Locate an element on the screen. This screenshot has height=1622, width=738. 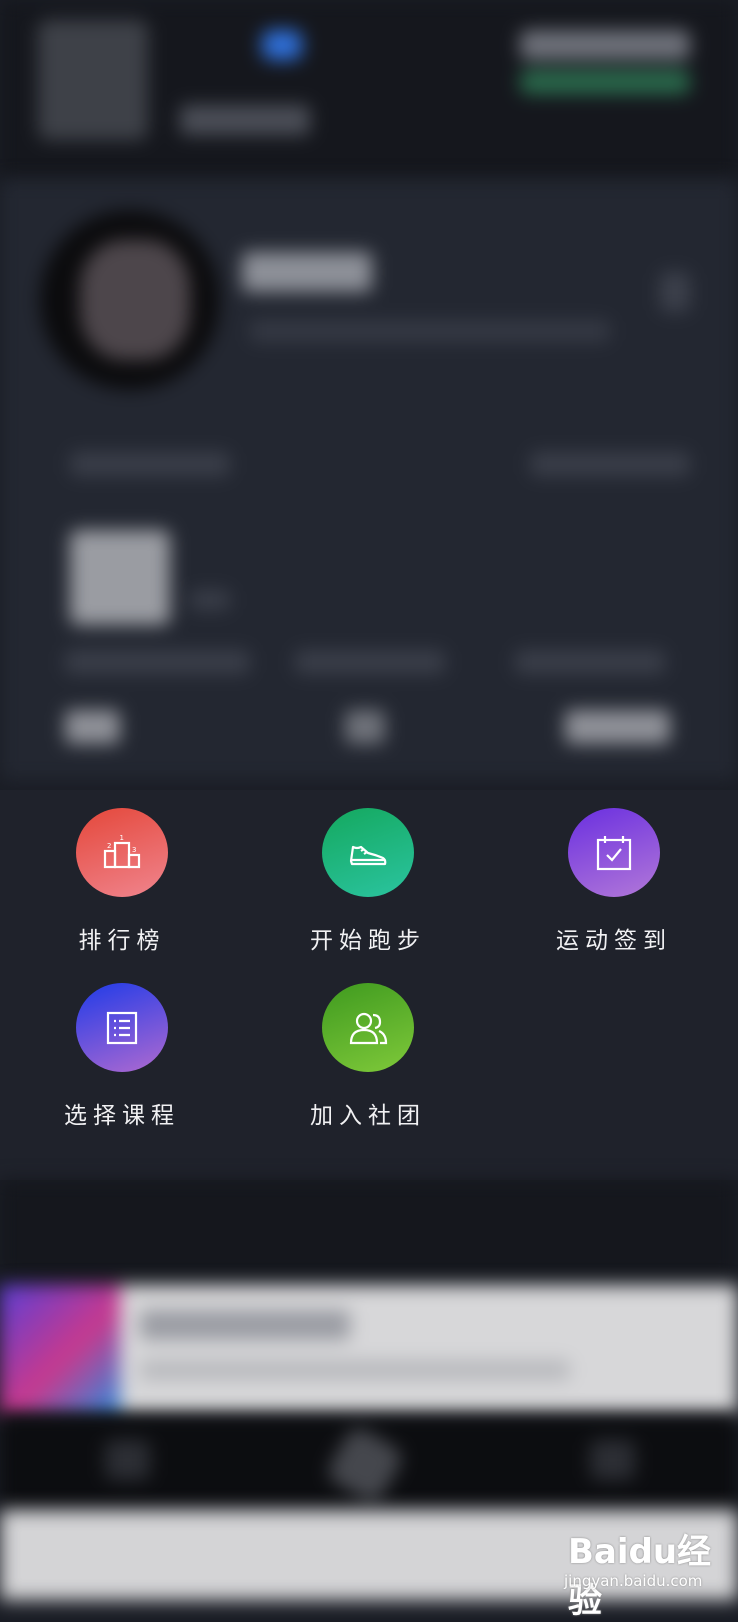
svg-text: 2 is located at coordinates (109, 846).